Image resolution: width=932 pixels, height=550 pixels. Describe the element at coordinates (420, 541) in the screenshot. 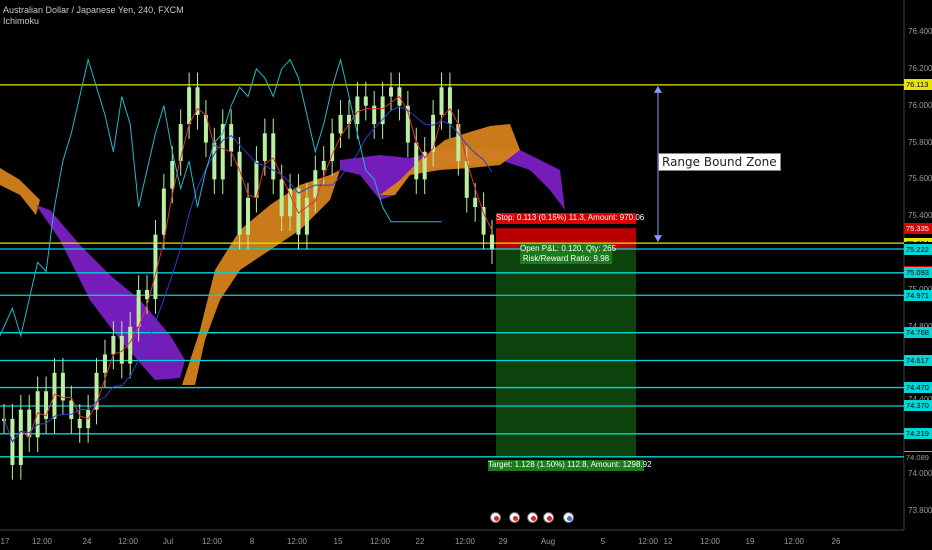

I see `time-tick-10: 22` at that location.